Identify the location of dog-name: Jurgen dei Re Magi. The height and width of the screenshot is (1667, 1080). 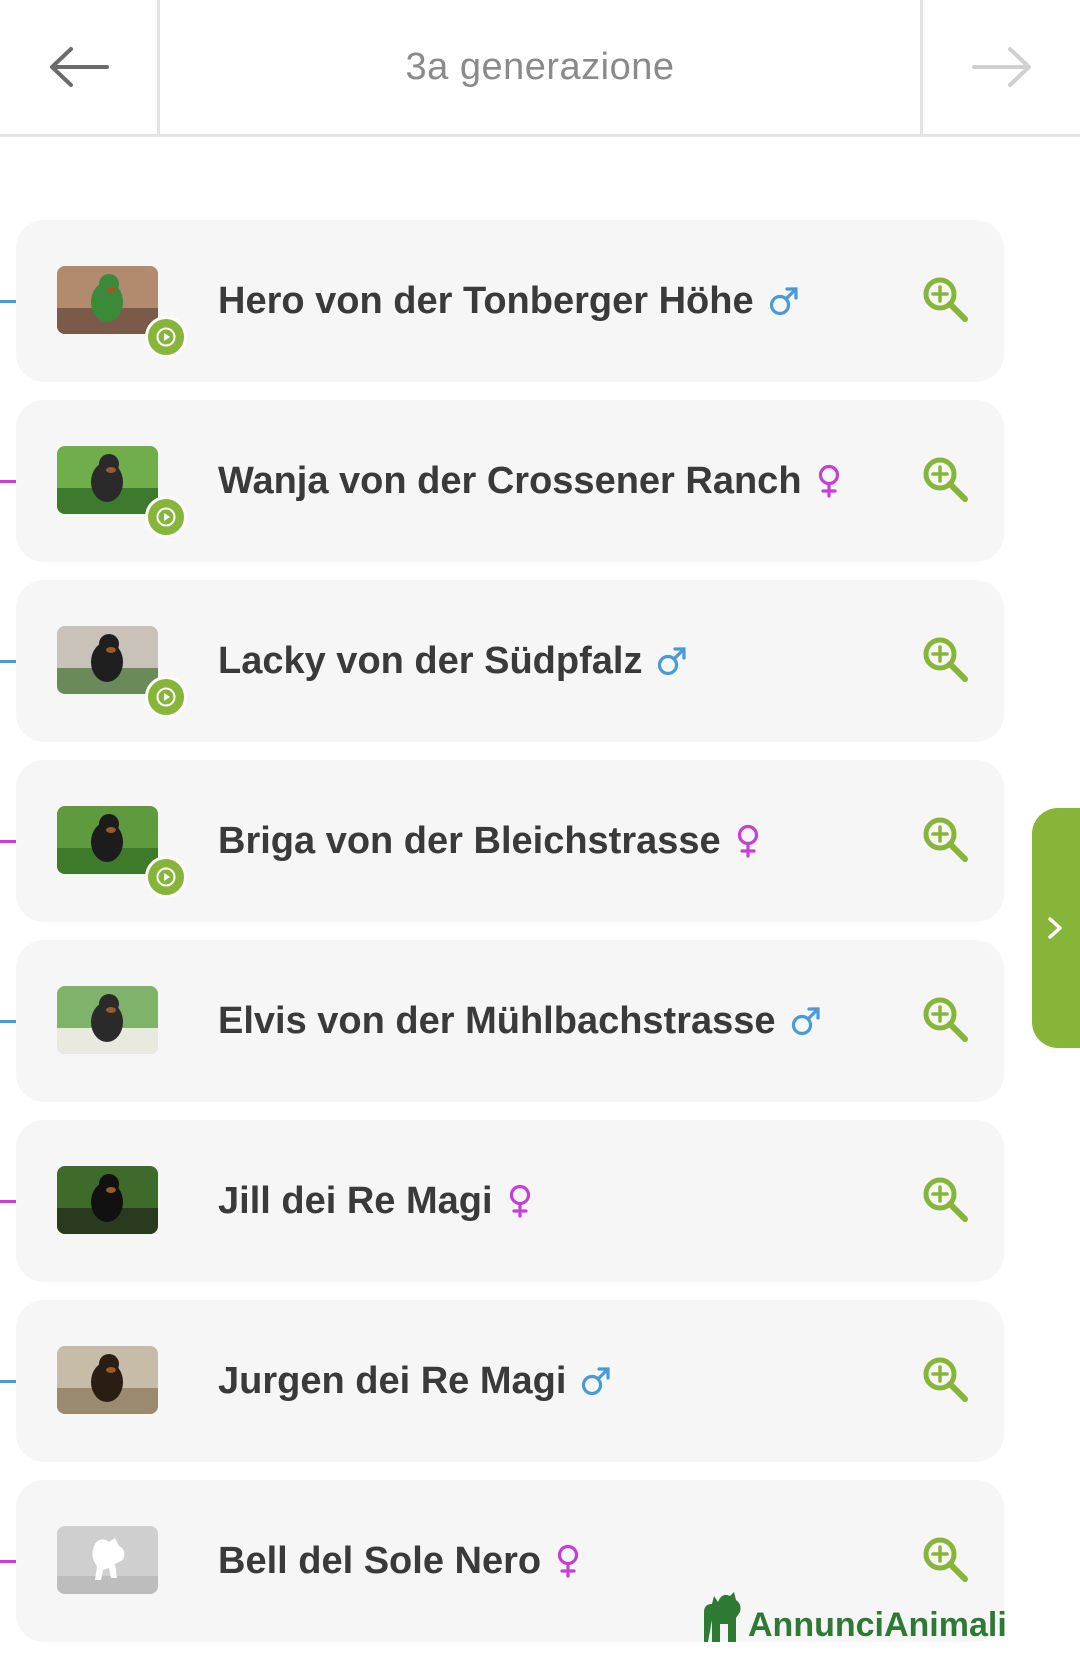
(392, 1380).